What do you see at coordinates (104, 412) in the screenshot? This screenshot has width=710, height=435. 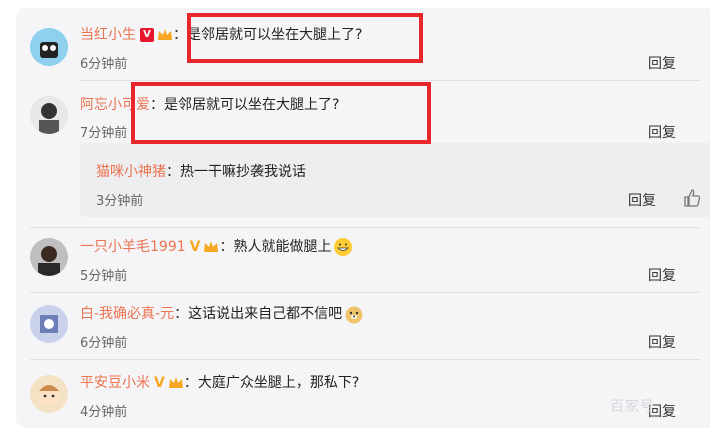 I see `timestamp: 4分钟前` at bounding box center [104, 412].